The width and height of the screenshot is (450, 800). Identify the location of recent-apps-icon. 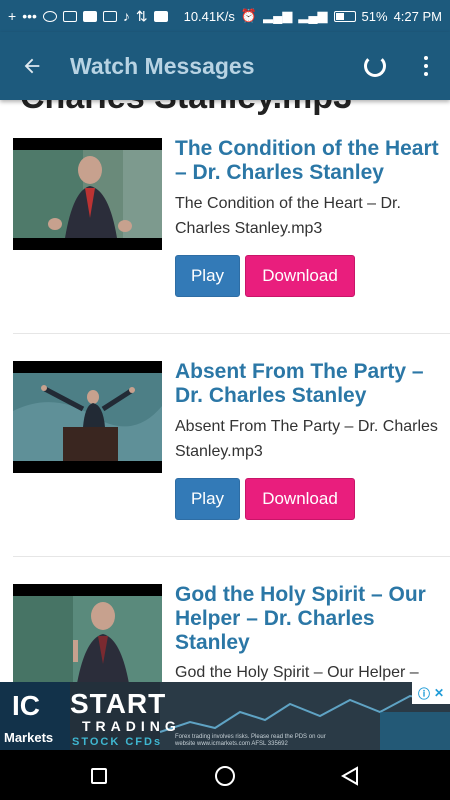
(99, 776).